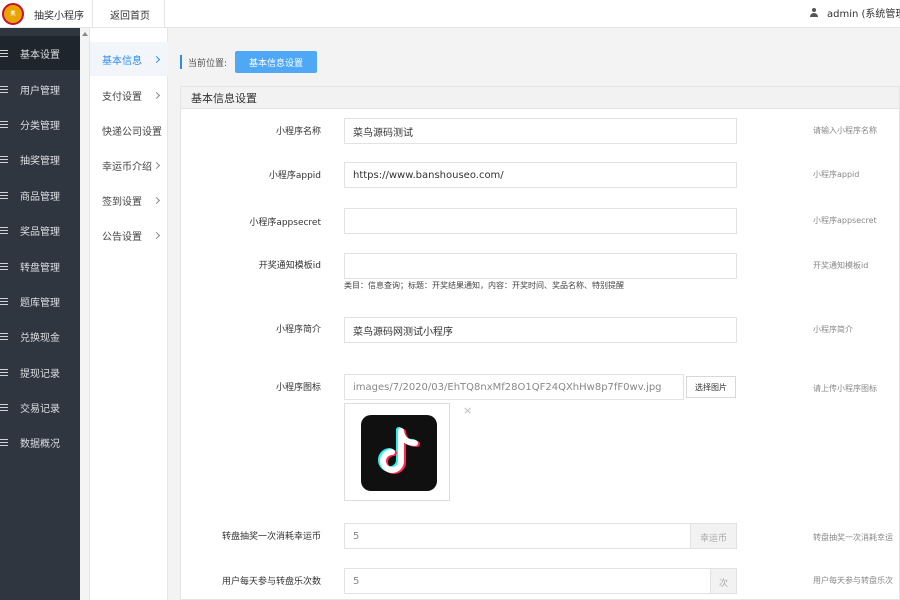  What do you see at coordinates (130, 14) in the screenshot?
I see `back-home-link: 返回首页` at bounding box center [130, 14].